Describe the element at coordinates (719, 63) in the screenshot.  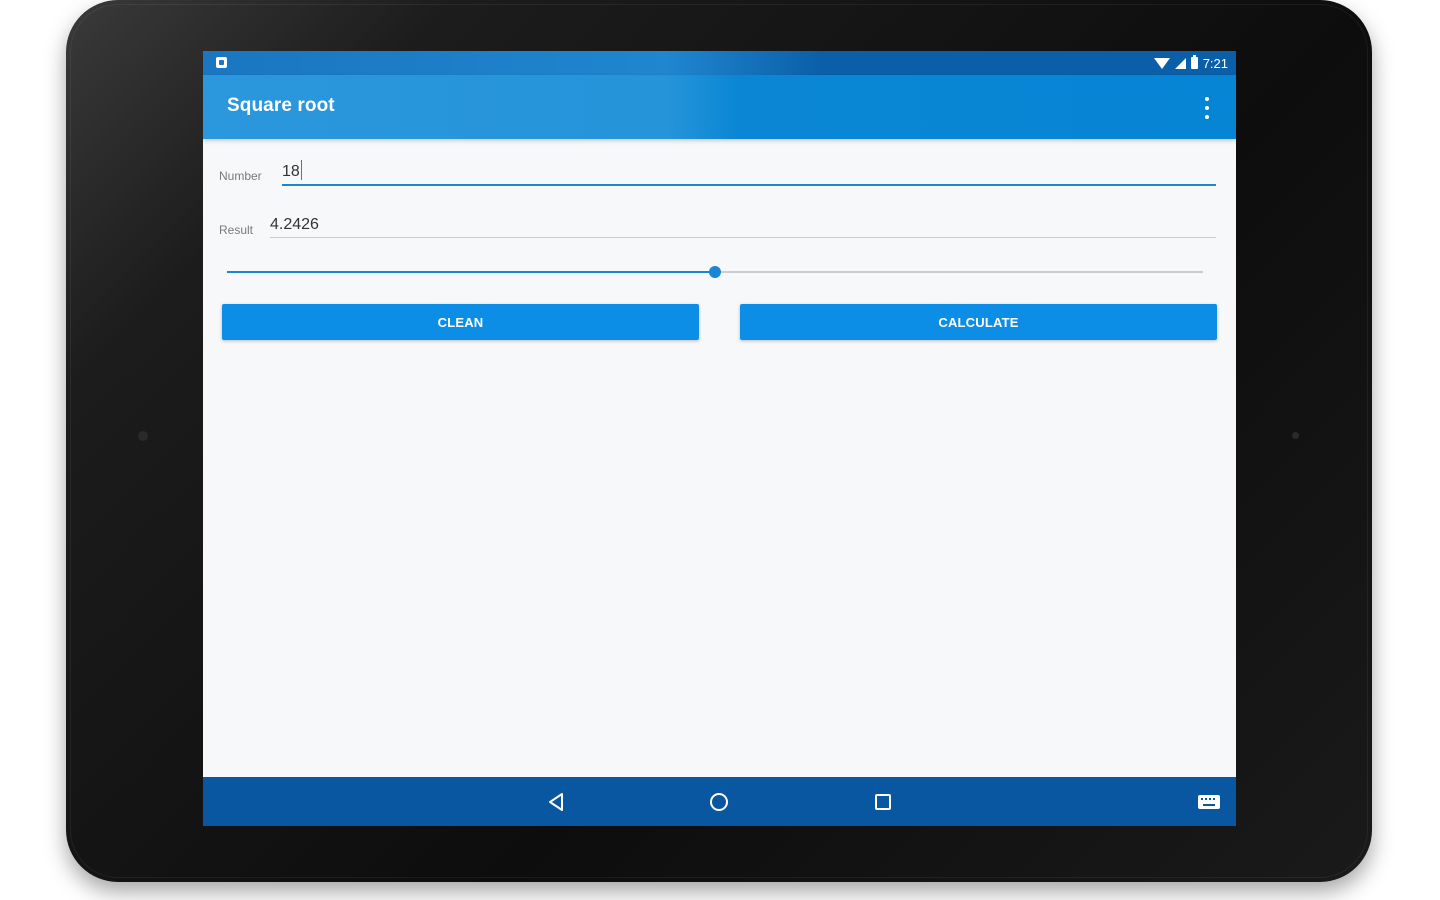
I see `status-bar: 7:21` at that location.